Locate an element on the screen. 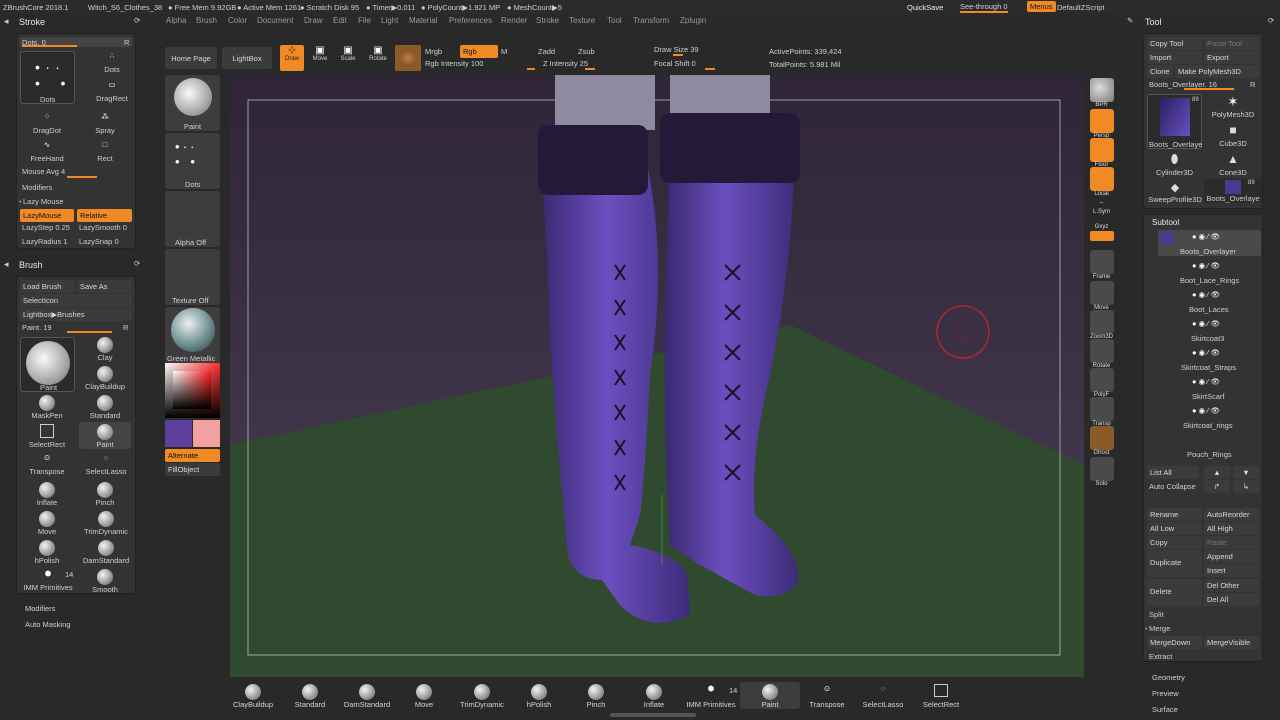  menu-zplugin: Zplugin is located at coordinates (693, 20).